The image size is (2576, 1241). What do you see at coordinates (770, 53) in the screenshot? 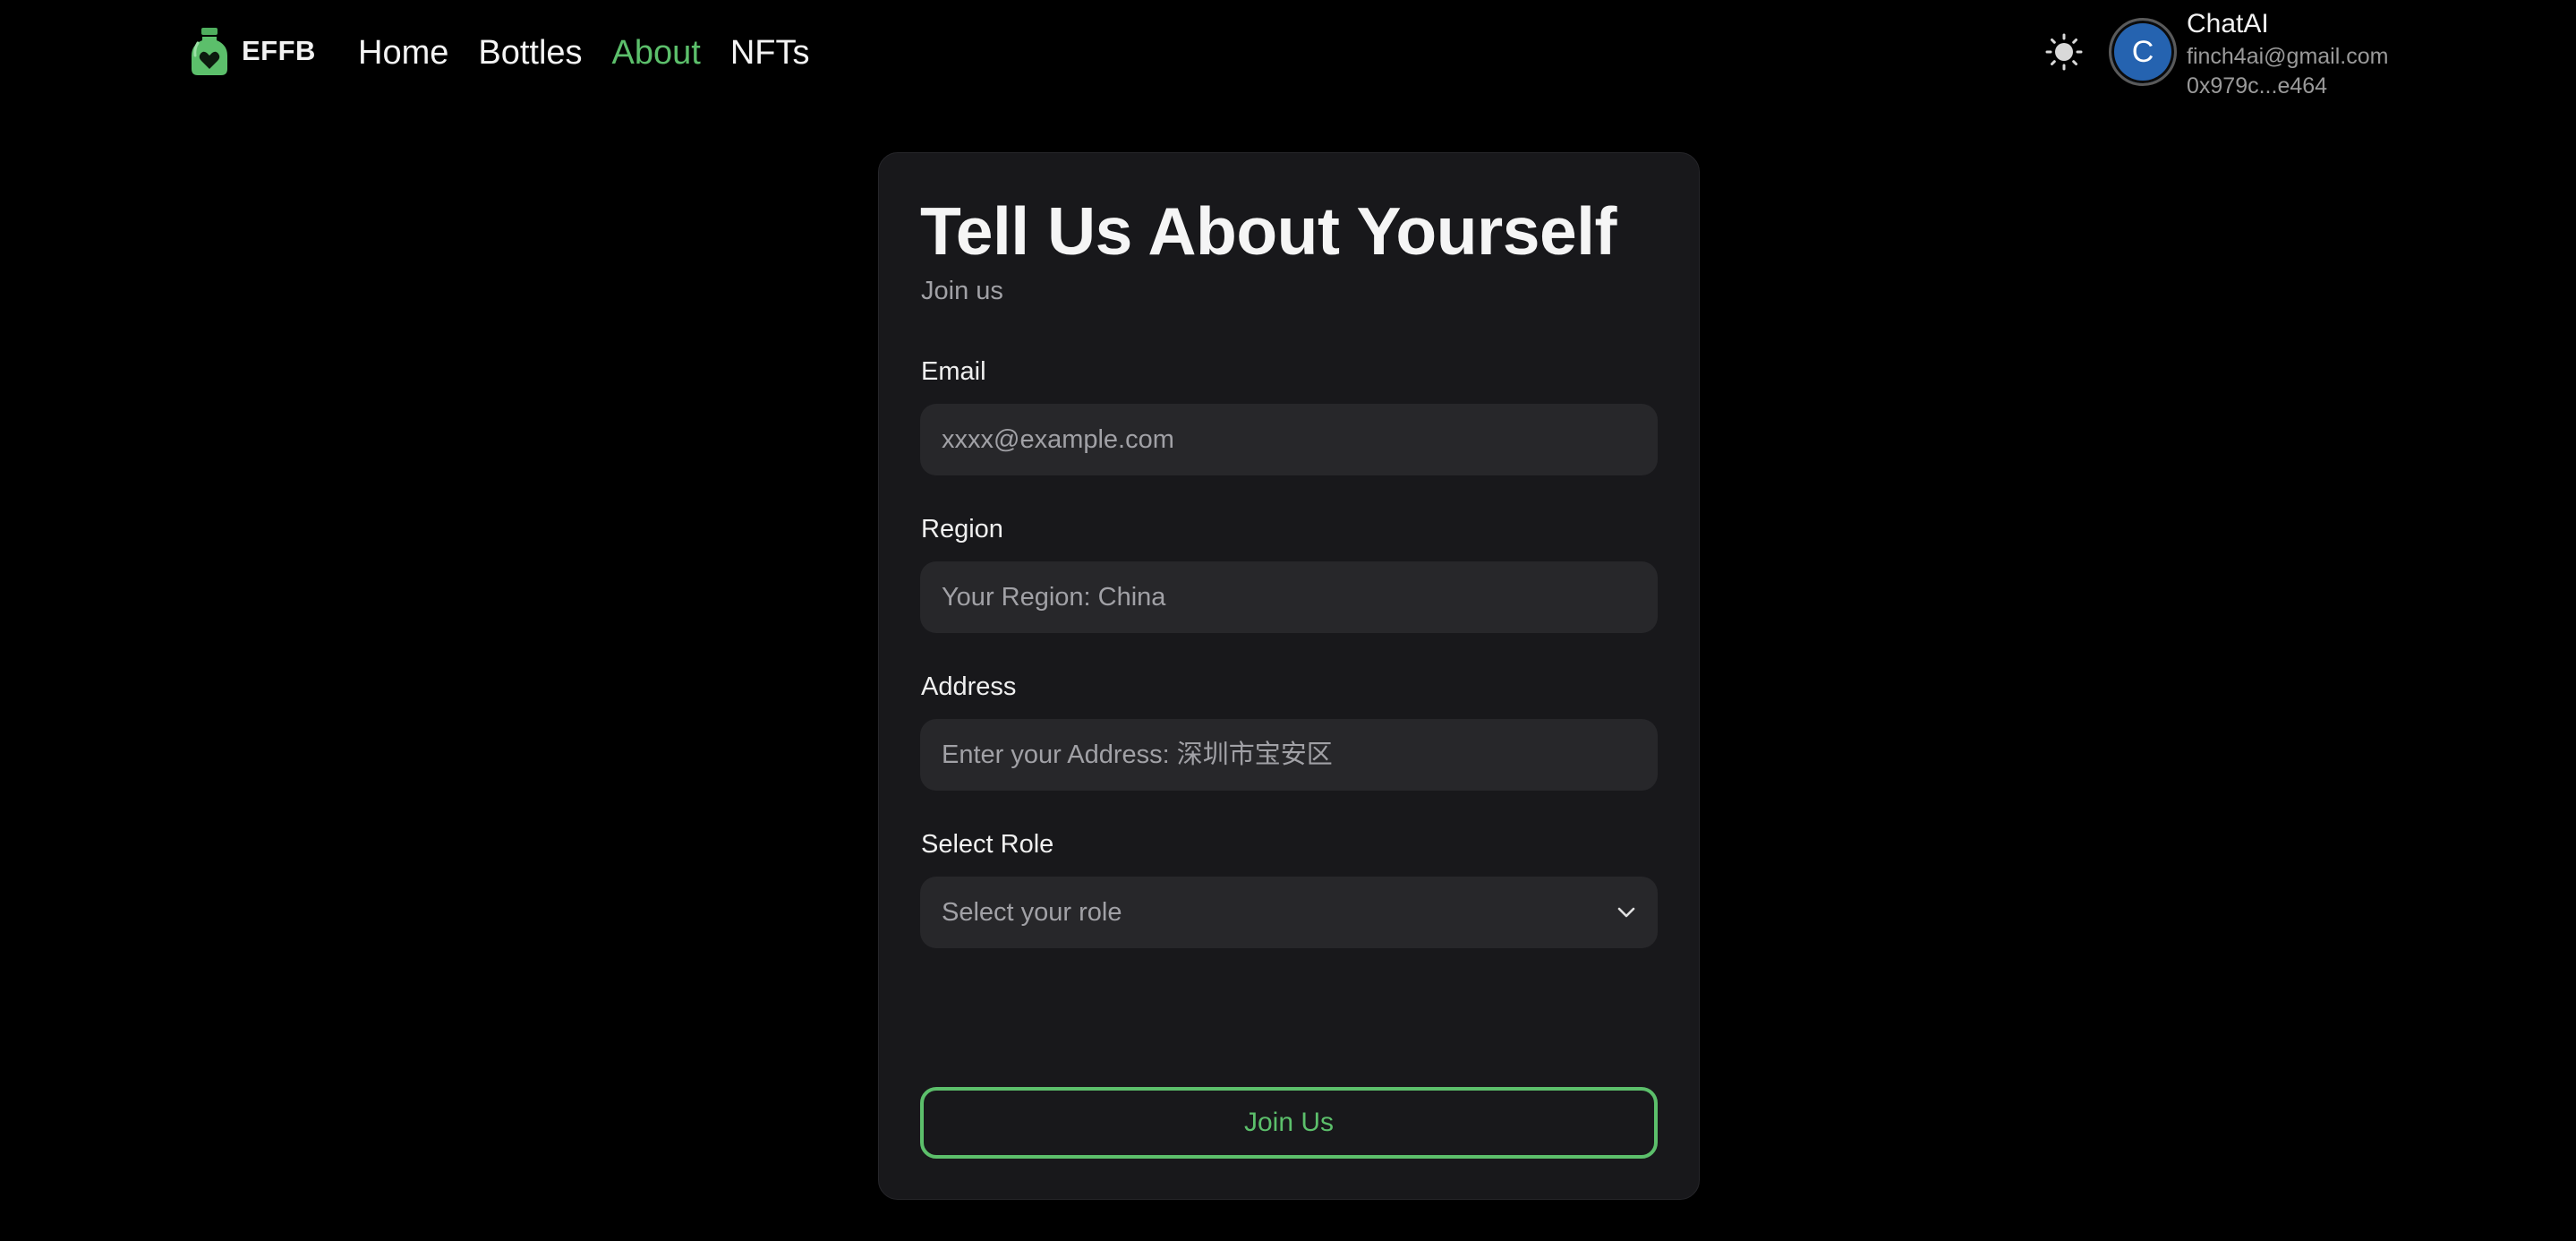
I see `nav-link-nfts: NFTs` at bounding box center [770, 53].